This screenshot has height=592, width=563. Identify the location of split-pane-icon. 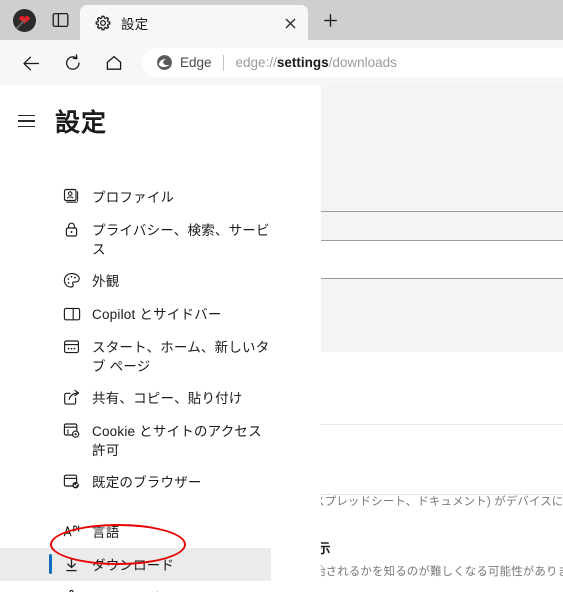
(60, 20).